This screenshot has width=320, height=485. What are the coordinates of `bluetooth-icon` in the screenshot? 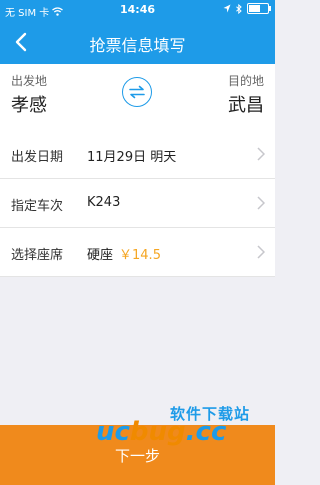 It's located at (239, 8).